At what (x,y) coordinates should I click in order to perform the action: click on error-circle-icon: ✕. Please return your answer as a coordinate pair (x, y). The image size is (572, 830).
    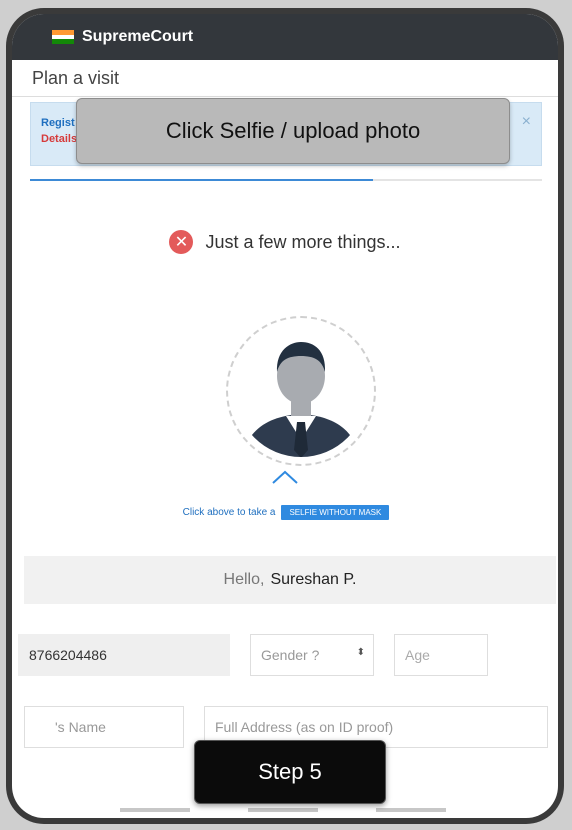
    Looking at the image, I should click on (181, 242).